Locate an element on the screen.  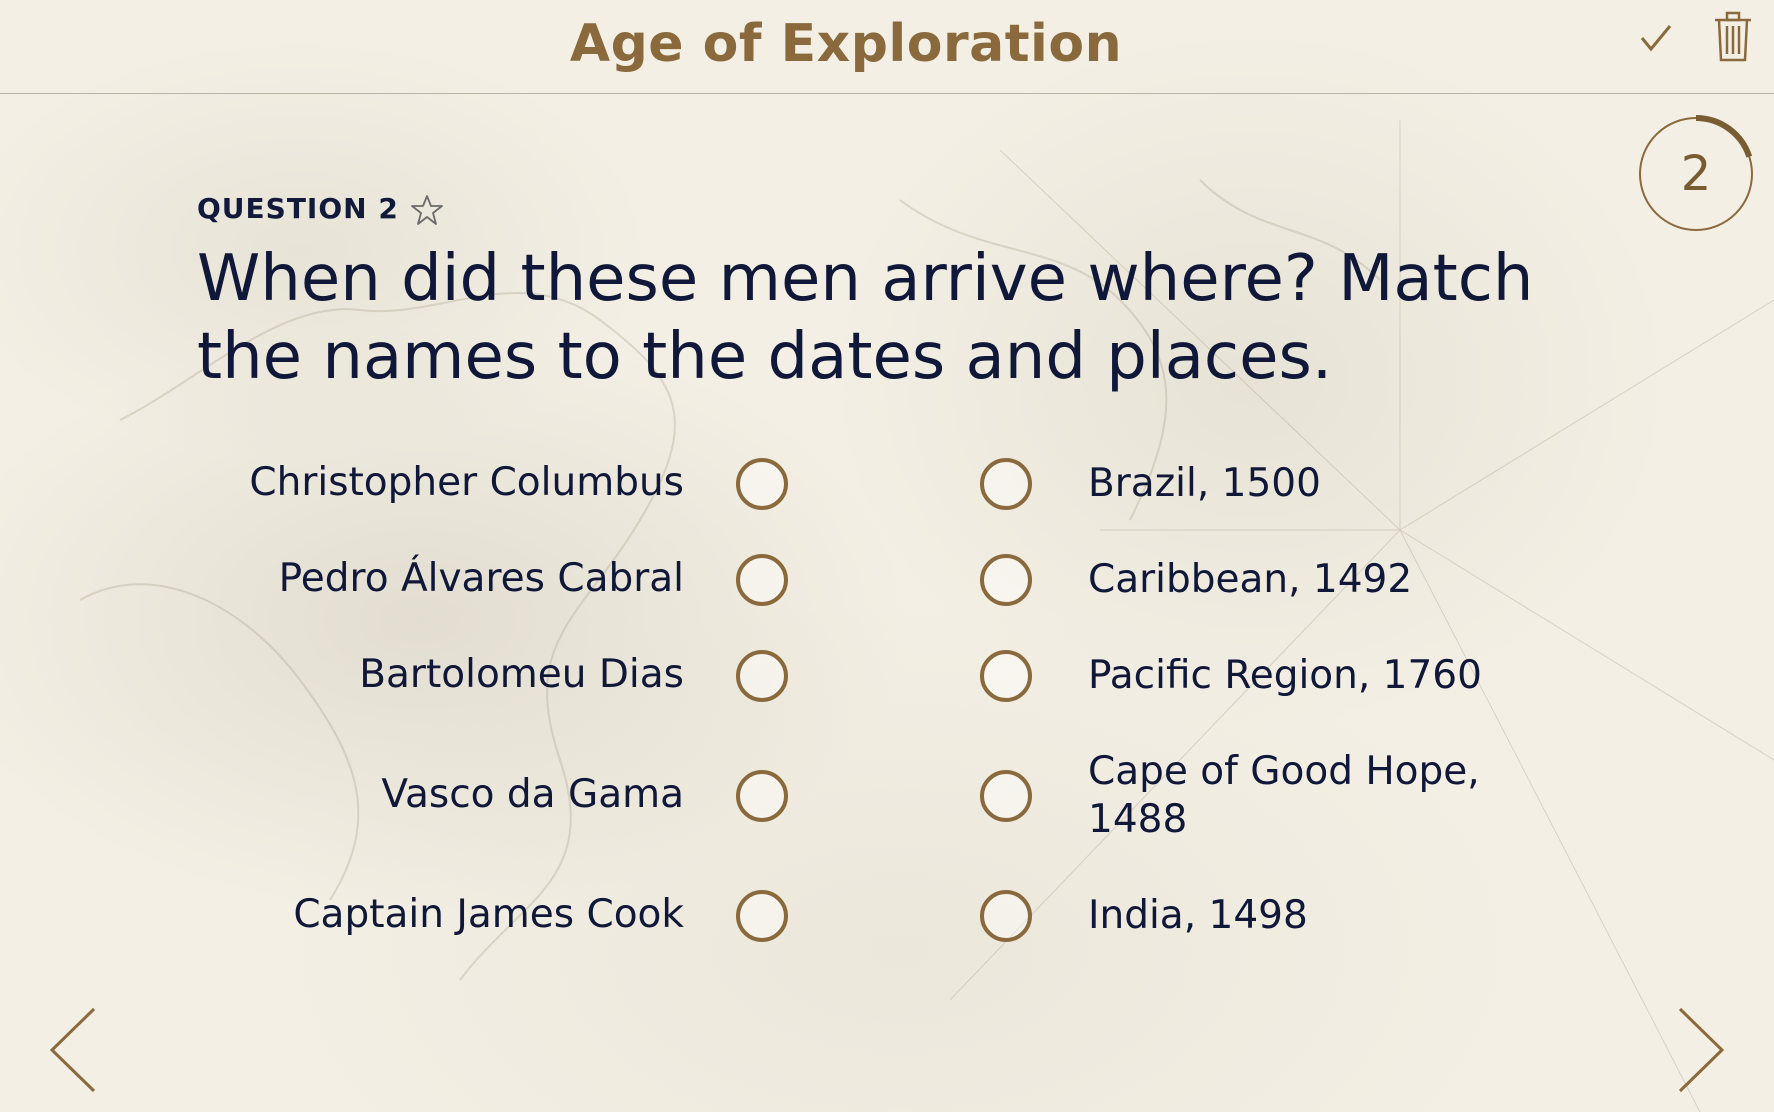
right-item-4: Cape of Good Hope, 1488 is located at coordinates (1284, 795).